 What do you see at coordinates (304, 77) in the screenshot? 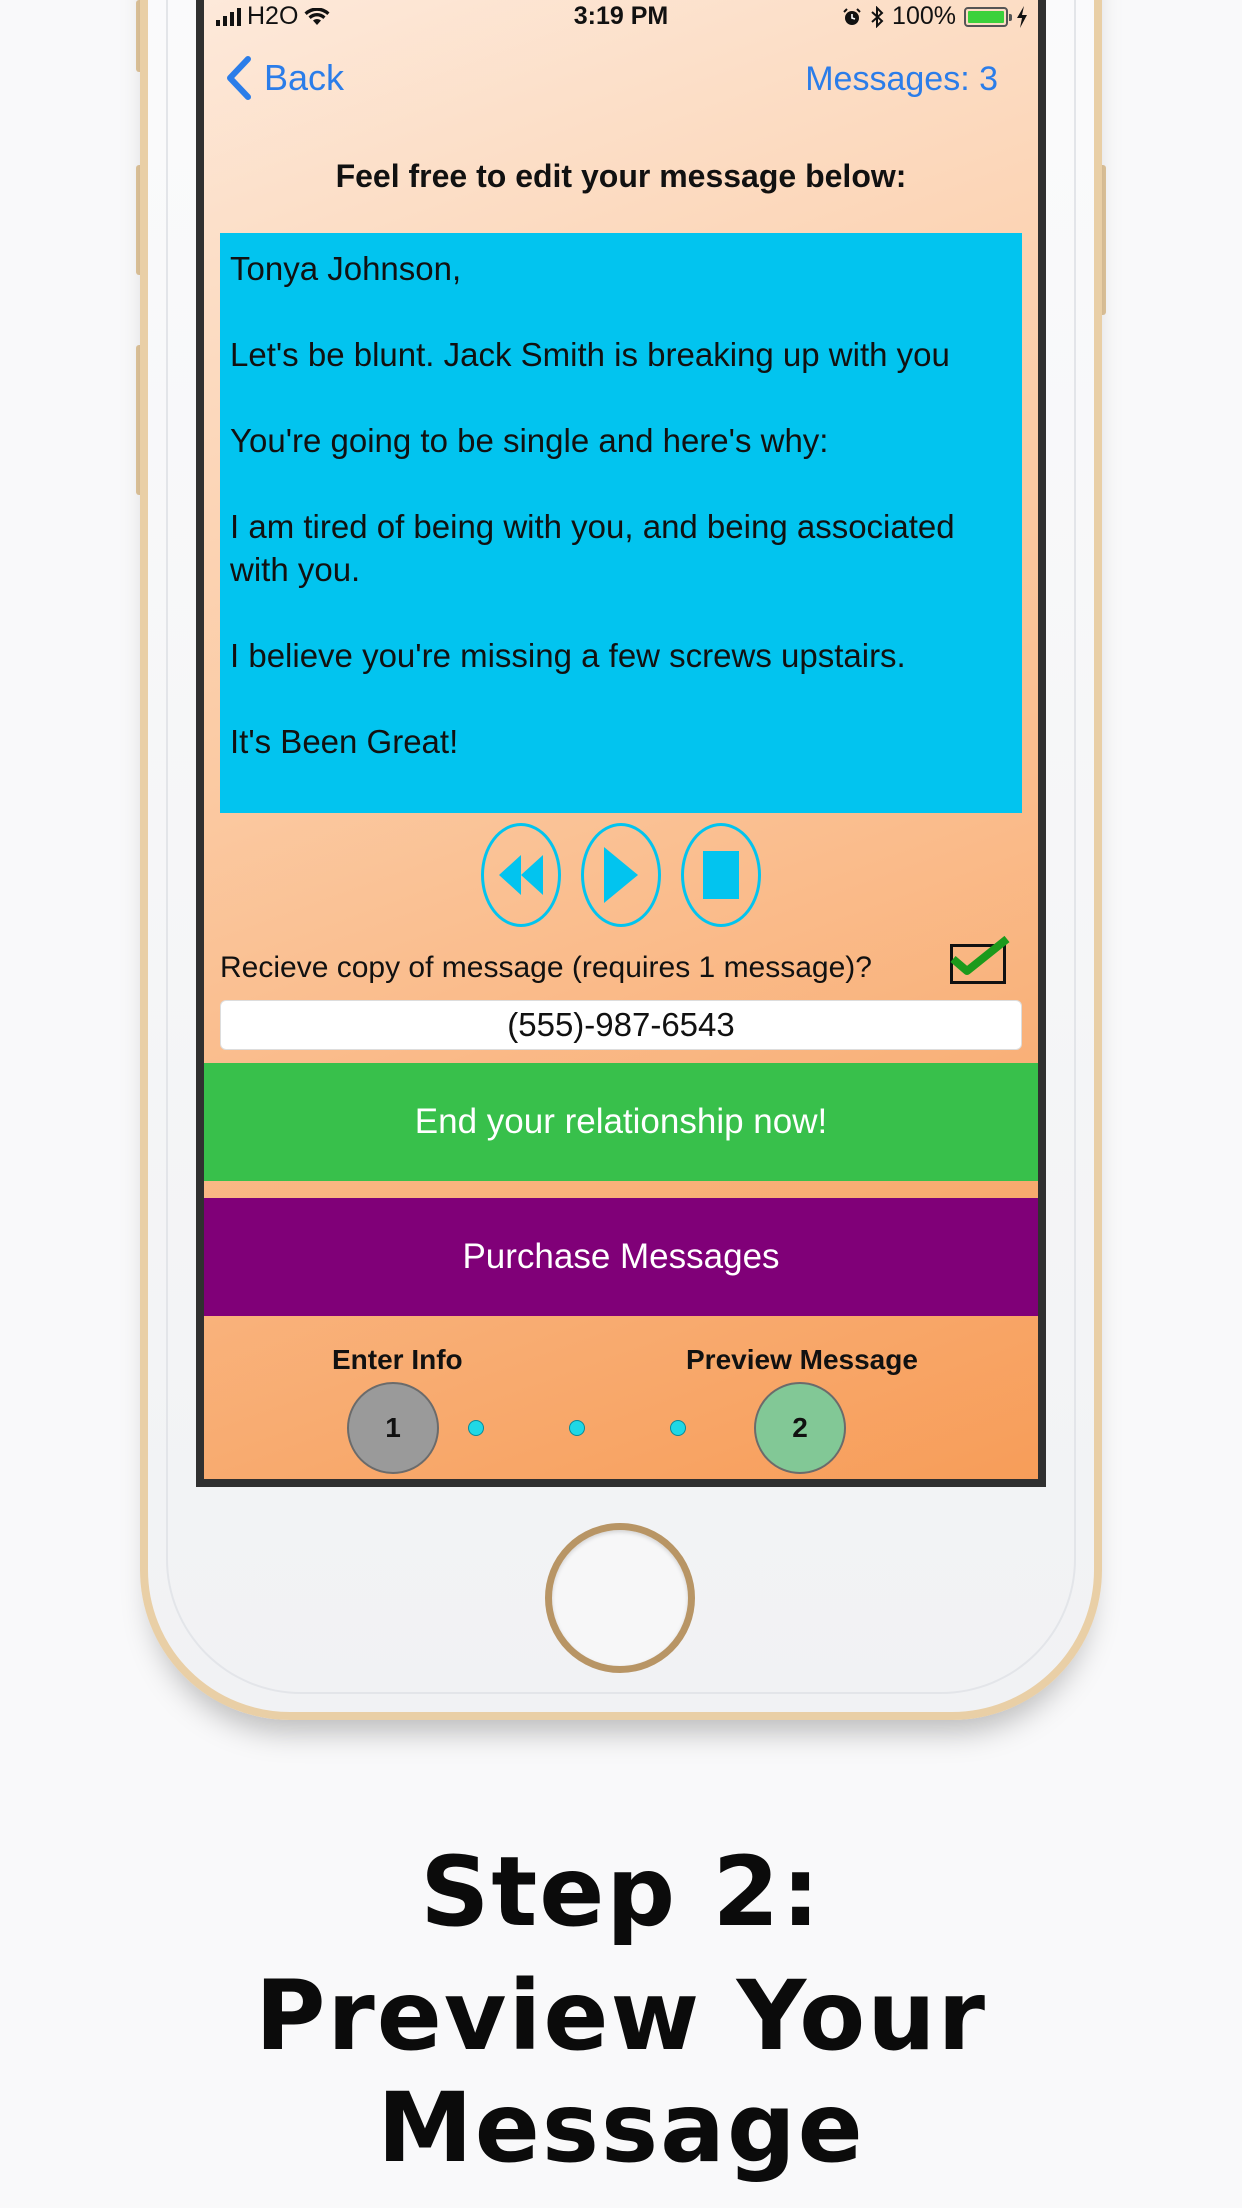
I see `back-label: Back` at bounding box center [304, 77].